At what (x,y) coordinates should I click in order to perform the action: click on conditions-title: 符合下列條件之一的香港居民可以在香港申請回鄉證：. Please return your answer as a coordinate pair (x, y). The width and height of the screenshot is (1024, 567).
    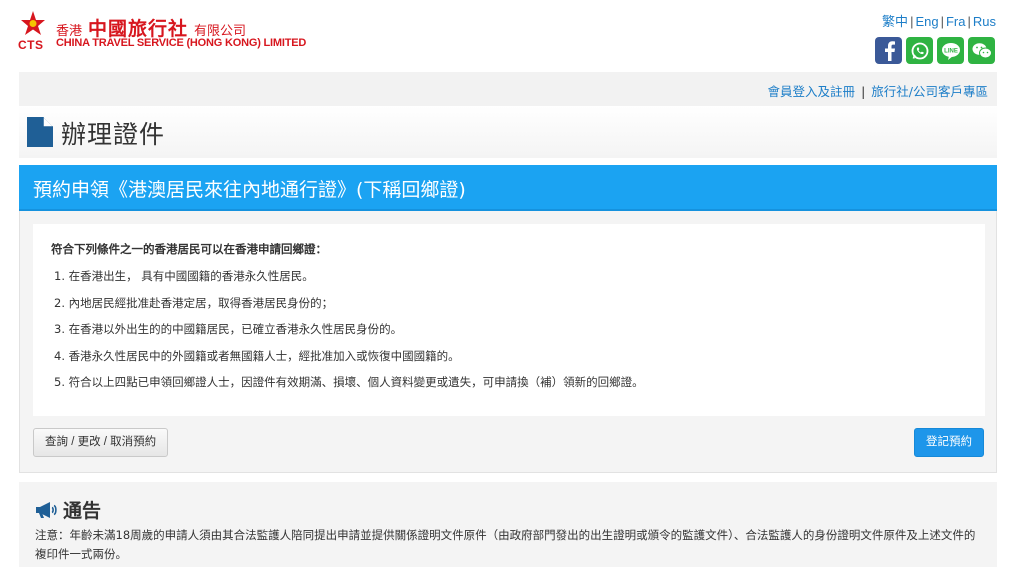
    Looking at the image, I should click on (189, 249).